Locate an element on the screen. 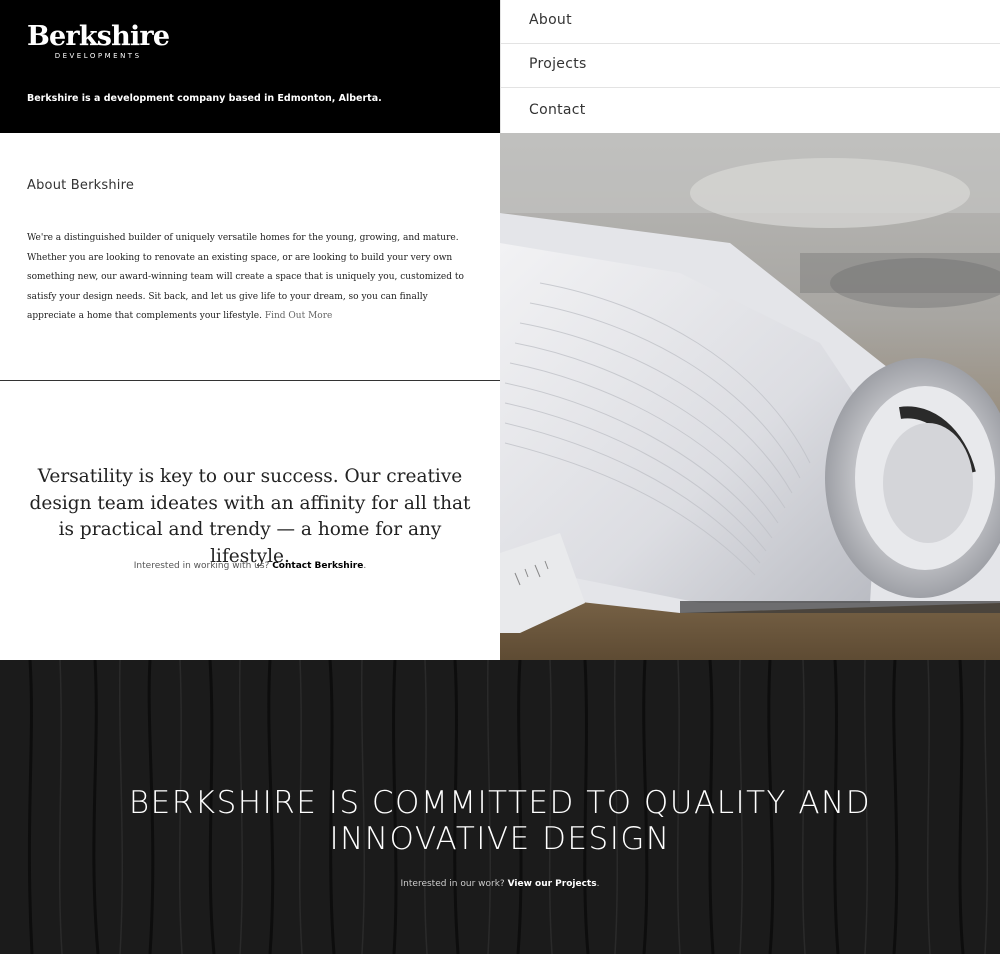  logo-wordmark: Berkshire is located at coordinates (98, 36).